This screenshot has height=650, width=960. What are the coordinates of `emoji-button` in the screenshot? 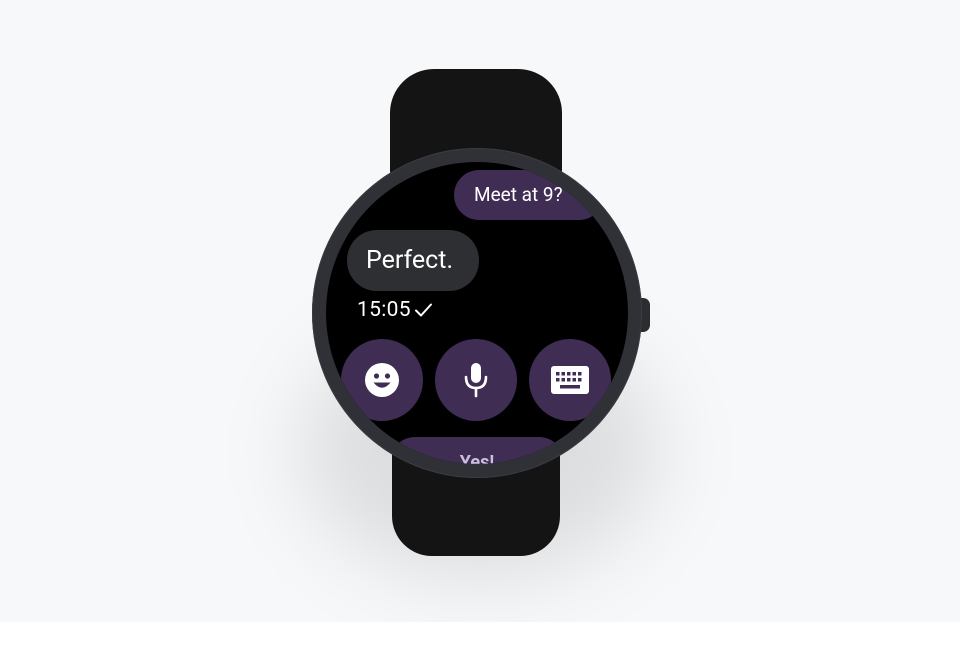 It's located at (382, 380).